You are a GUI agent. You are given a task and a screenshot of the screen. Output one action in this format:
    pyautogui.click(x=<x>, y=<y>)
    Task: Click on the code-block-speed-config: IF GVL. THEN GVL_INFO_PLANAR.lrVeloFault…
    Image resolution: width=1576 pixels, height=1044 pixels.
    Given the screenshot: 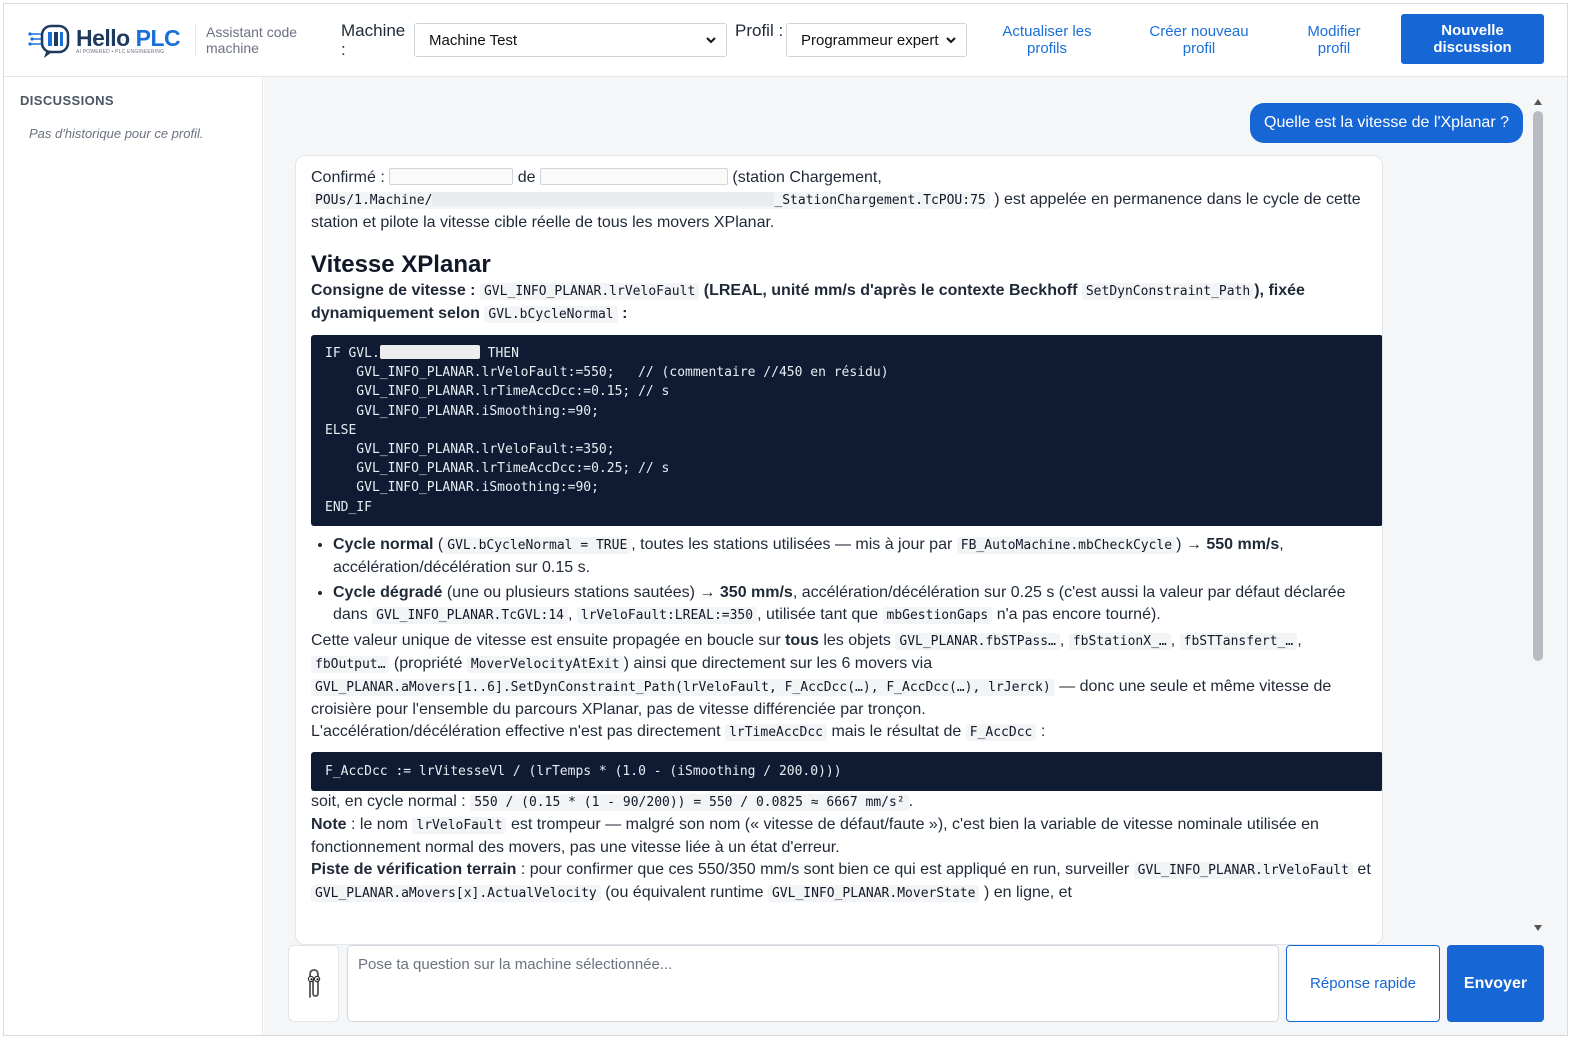 What is the action you would take?
    pyautogui.click(x=846, y=430)
    